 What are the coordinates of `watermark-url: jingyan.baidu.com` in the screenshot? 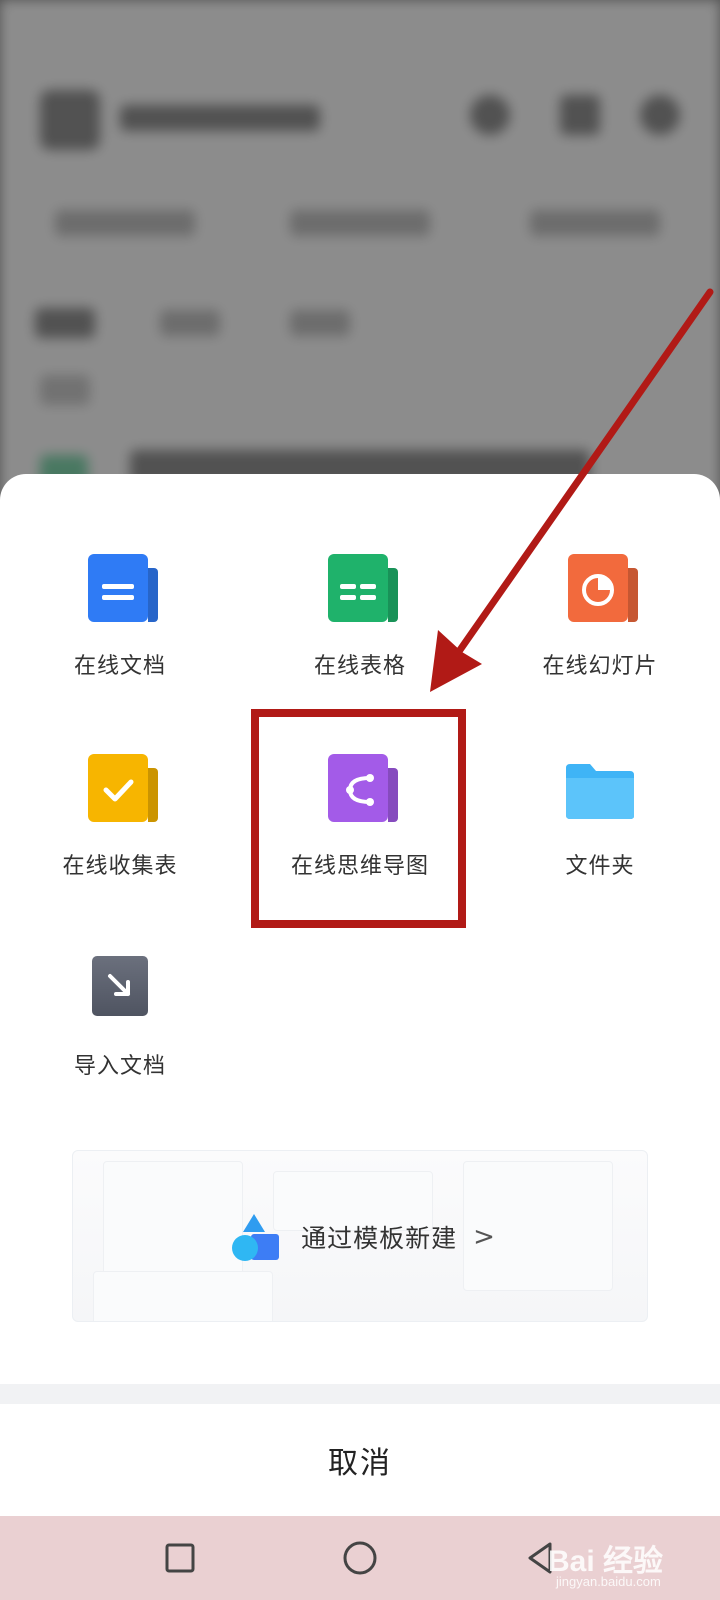 It's located at (608, 1581).